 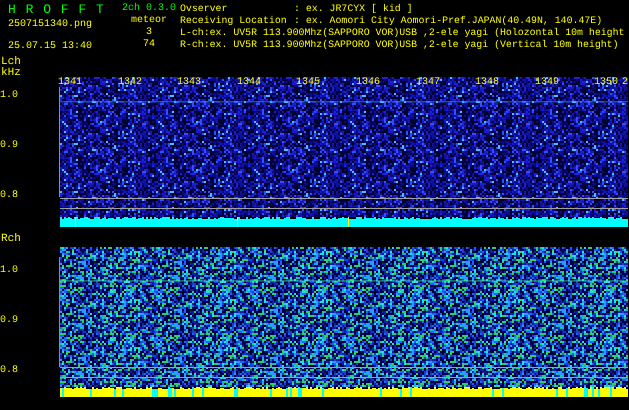 What do you see at coordinates (400, 45) in the screenshot?
I see `channel-info: R-ch:ex. UV5R 113.900Mhz(SAPPORO VOR)USB ,2-ele yagi (Vertical 10m height)` at bounding box center [400, 45].